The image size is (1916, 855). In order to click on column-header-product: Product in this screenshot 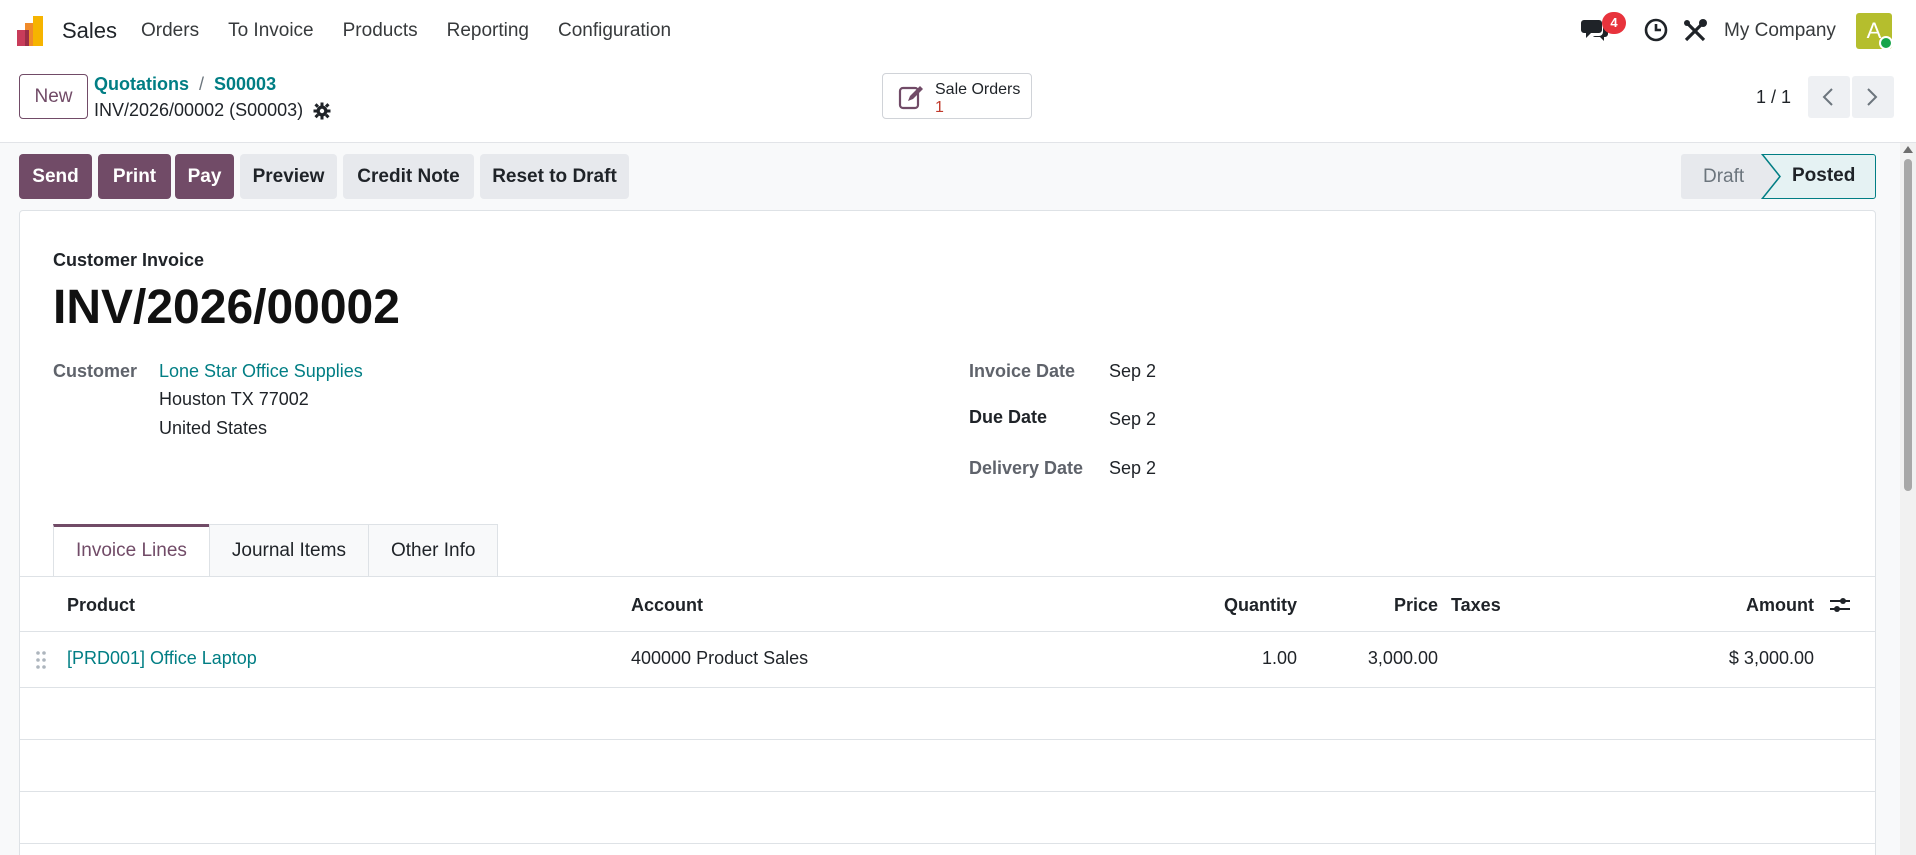, I will do `click(101, 605)`.